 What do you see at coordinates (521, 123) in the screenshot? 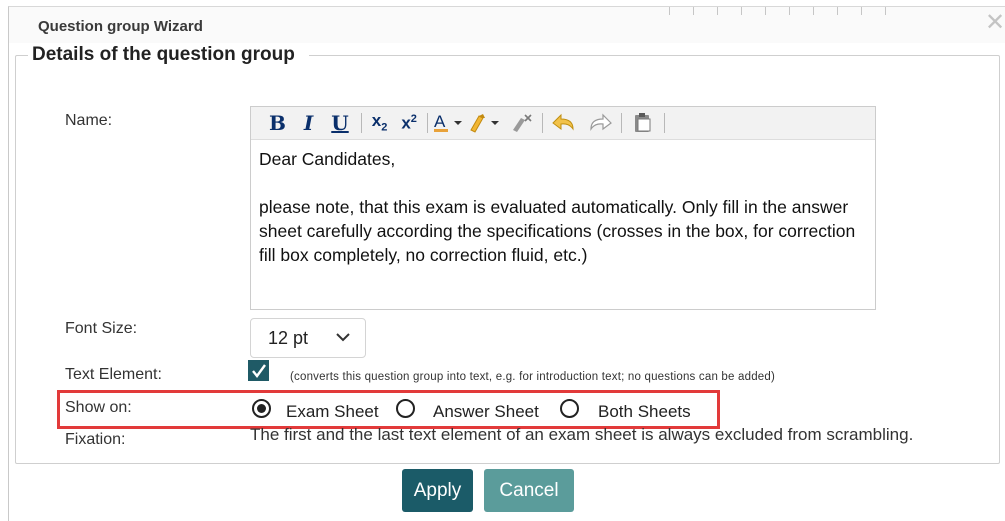
I see `remove-format-icon` at bounding box center [521, 123].